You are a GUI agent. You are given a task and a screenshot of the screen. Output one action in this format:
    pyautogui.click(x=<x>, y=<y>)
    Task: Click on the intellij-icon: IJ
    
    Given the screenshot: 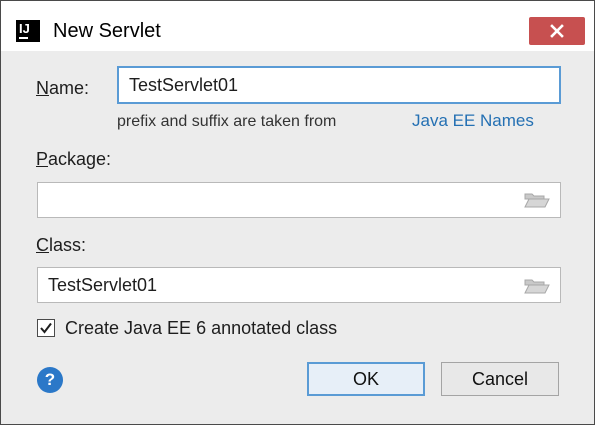 What is the action you would take?
    pyautogui.click(x=28, y=31)
    